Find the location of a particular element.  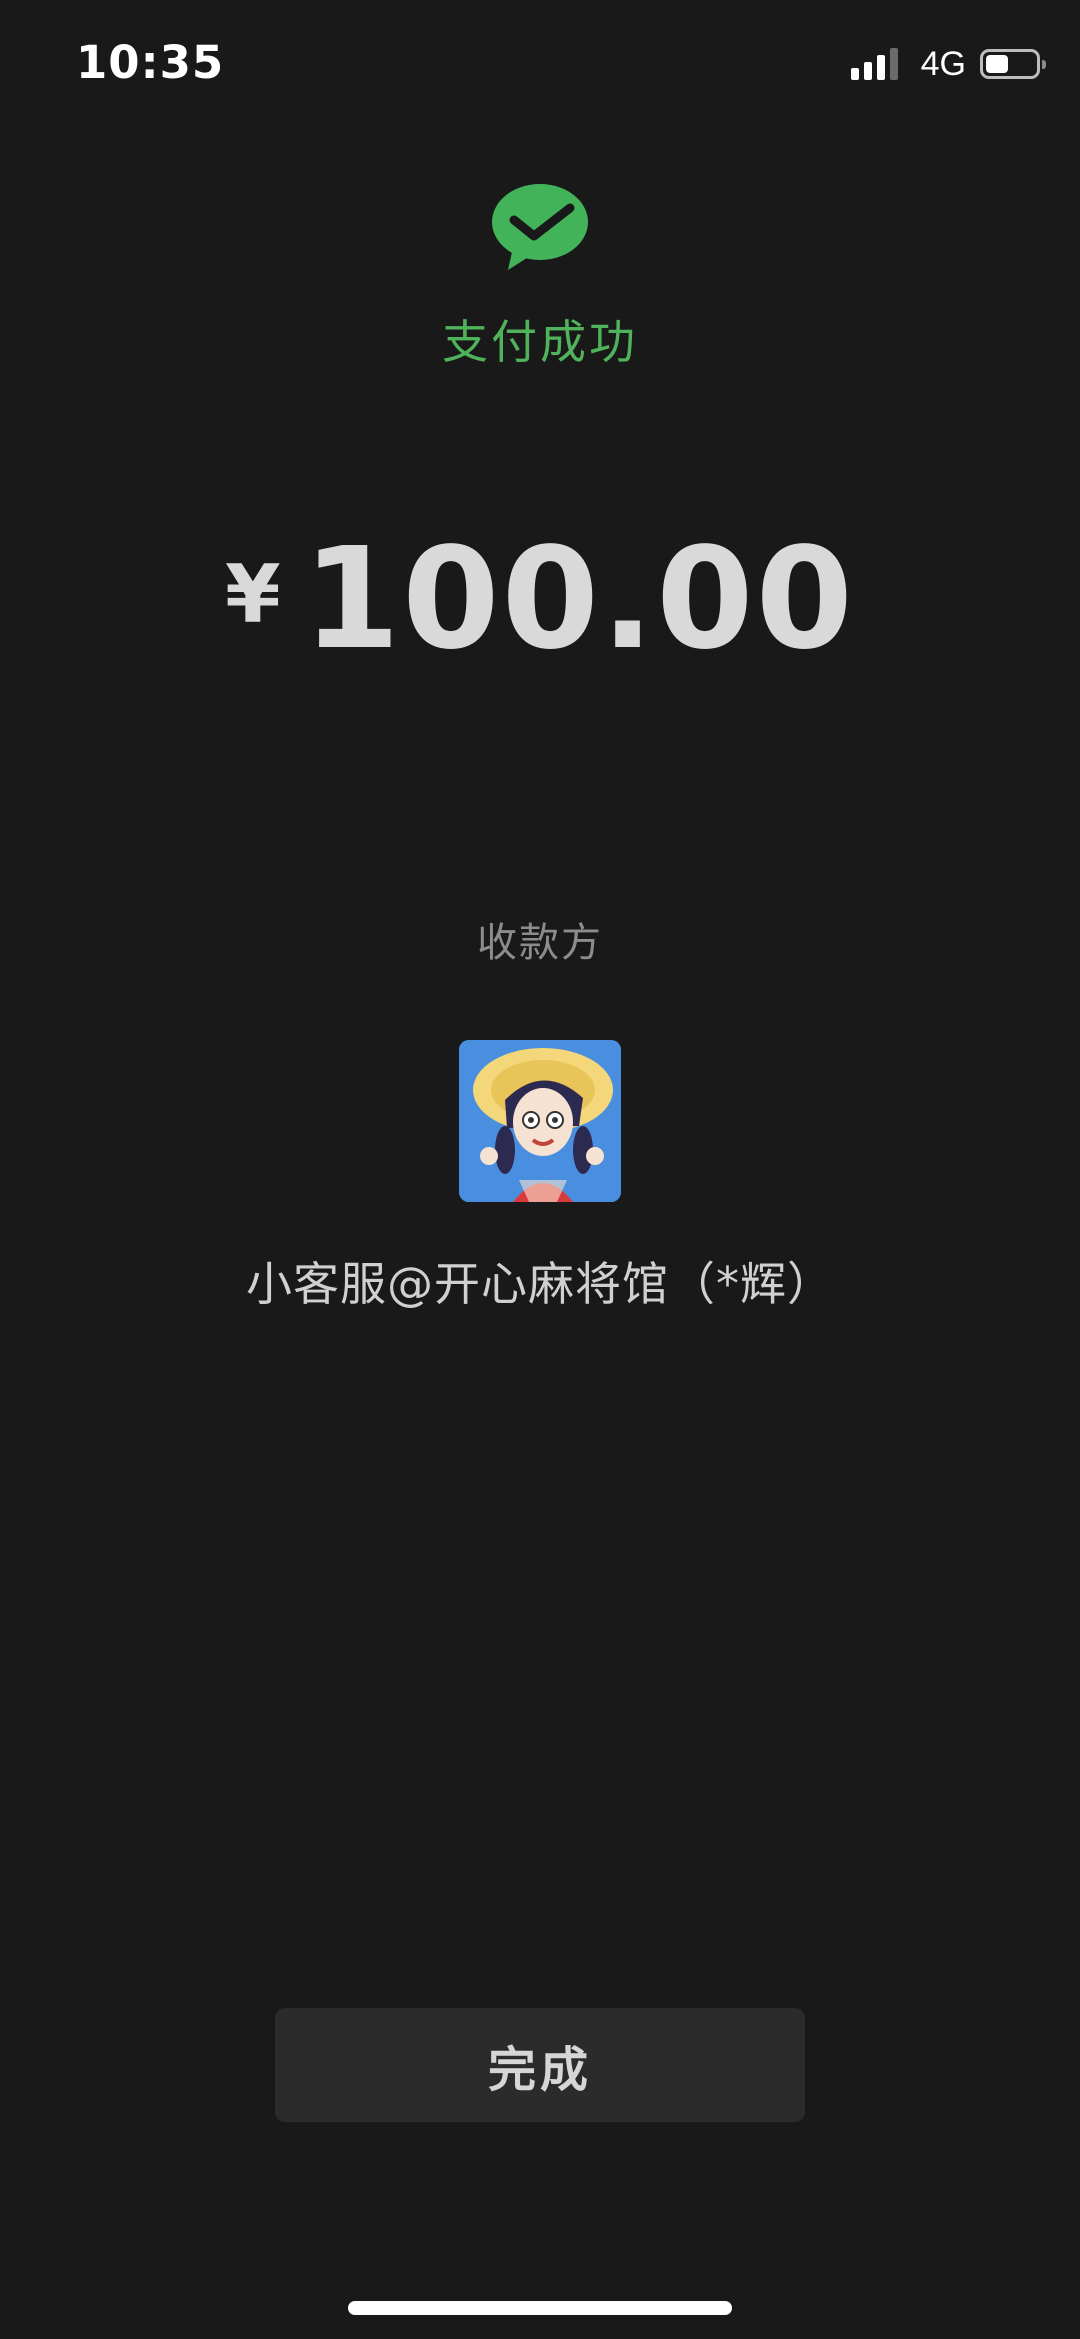

wechat-pay-check-icon is located at coordinates (540, 227).